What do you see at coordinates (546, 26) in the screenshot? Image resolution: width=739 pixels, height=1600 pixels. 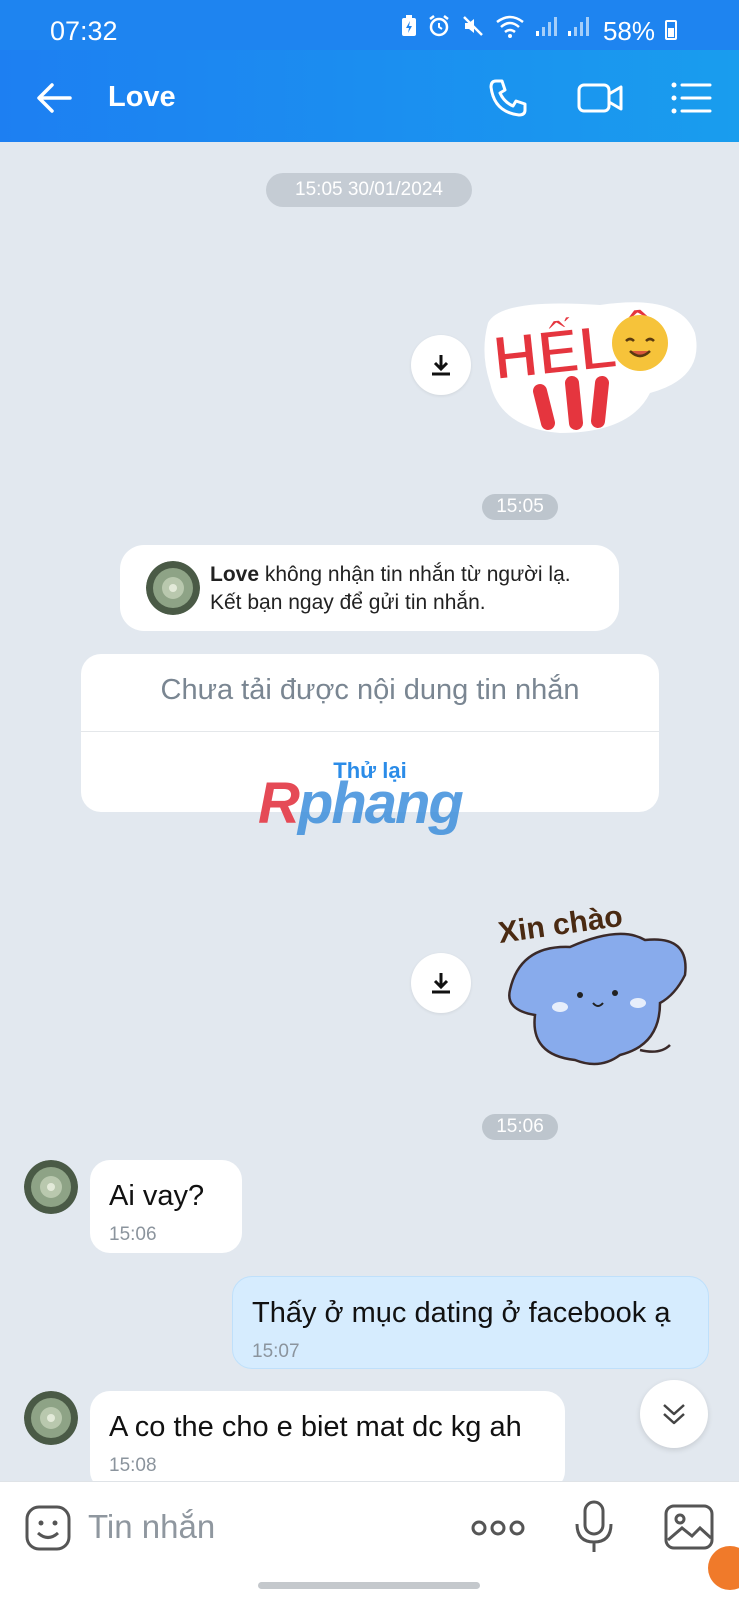 I see `signal-icon` at bounding box center [546, 26].